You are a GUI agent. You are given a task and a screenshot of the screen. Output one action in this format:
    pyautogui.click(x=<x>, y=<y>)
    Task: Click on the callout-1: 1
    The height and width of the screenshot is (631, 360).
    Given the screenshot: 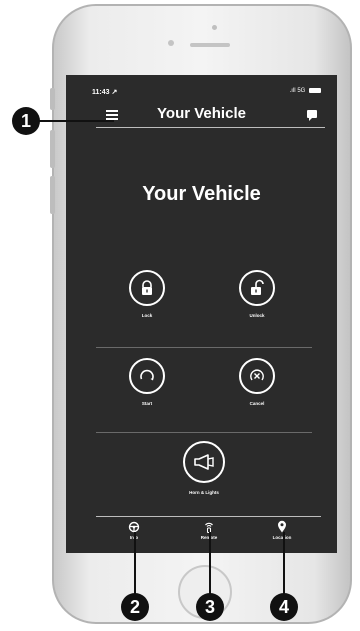 What is the action you would take?
    pyautogui.click(x=26, y=121)
    